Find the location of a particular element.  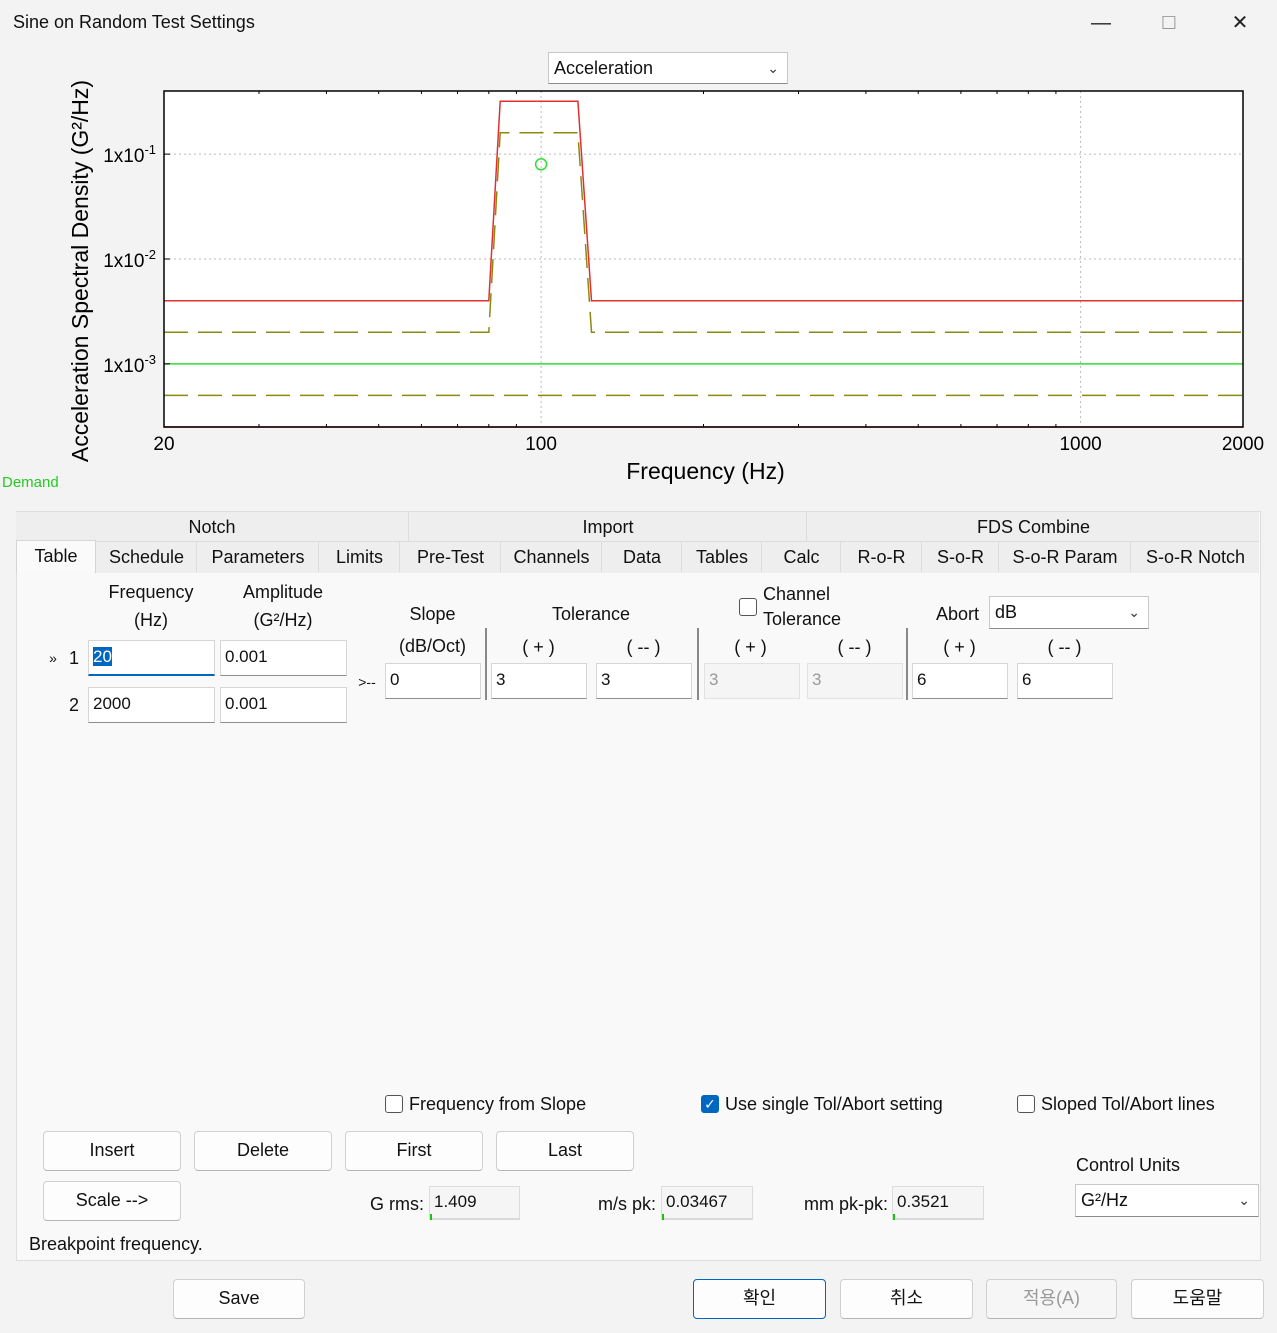

slope-value: 0 is located at coordinates (395, 679).